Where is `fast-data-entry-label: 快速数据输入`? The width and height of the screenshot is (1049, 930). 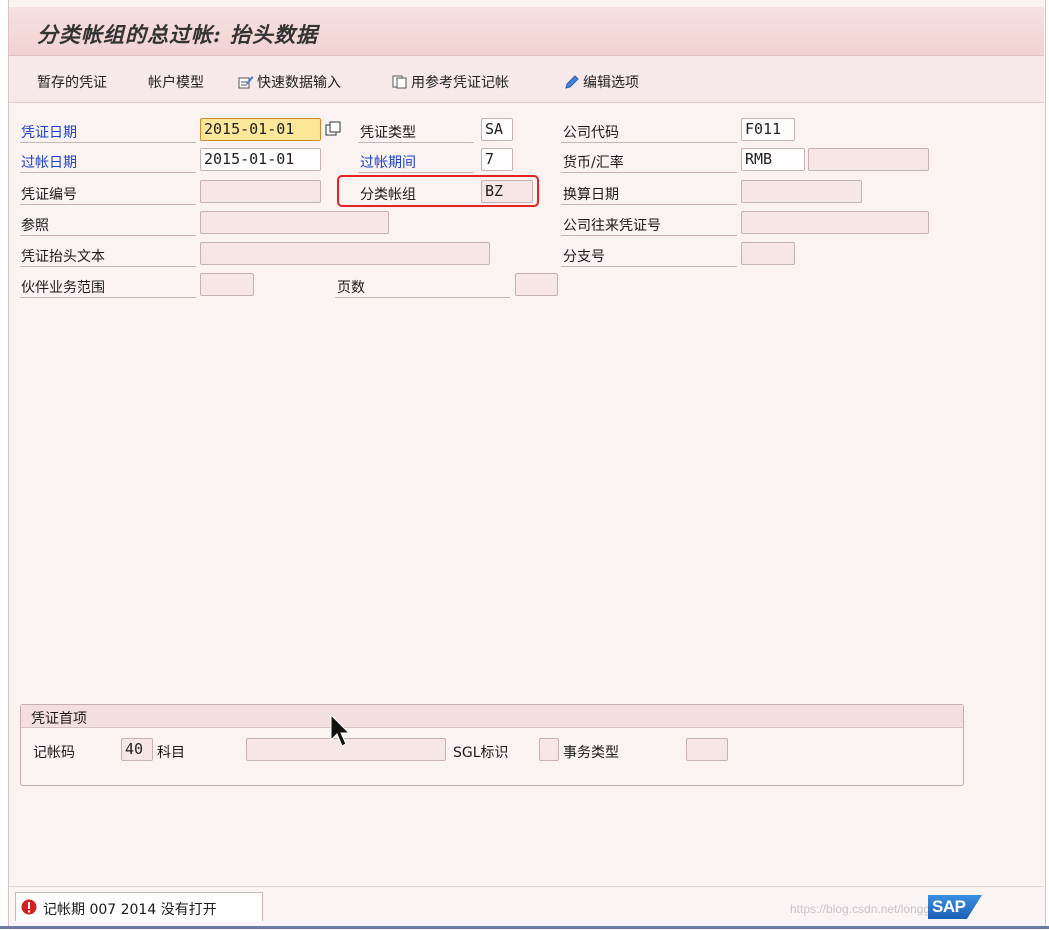
fast-data-entry-label: 快速数据输入 is located at coordinates (299, 83).